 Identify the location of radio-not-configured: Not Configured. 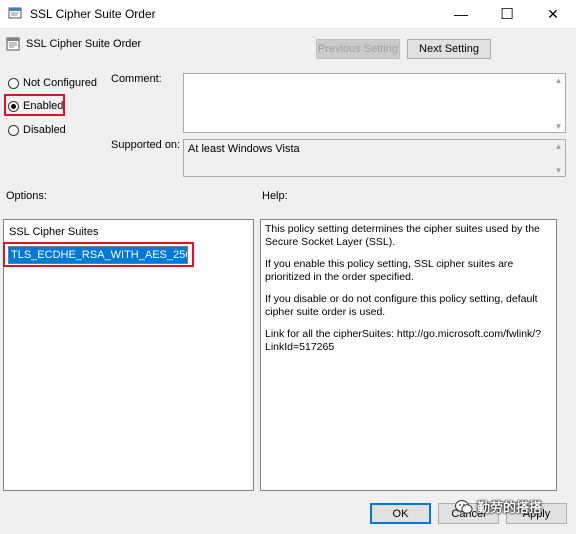
(52, 83).